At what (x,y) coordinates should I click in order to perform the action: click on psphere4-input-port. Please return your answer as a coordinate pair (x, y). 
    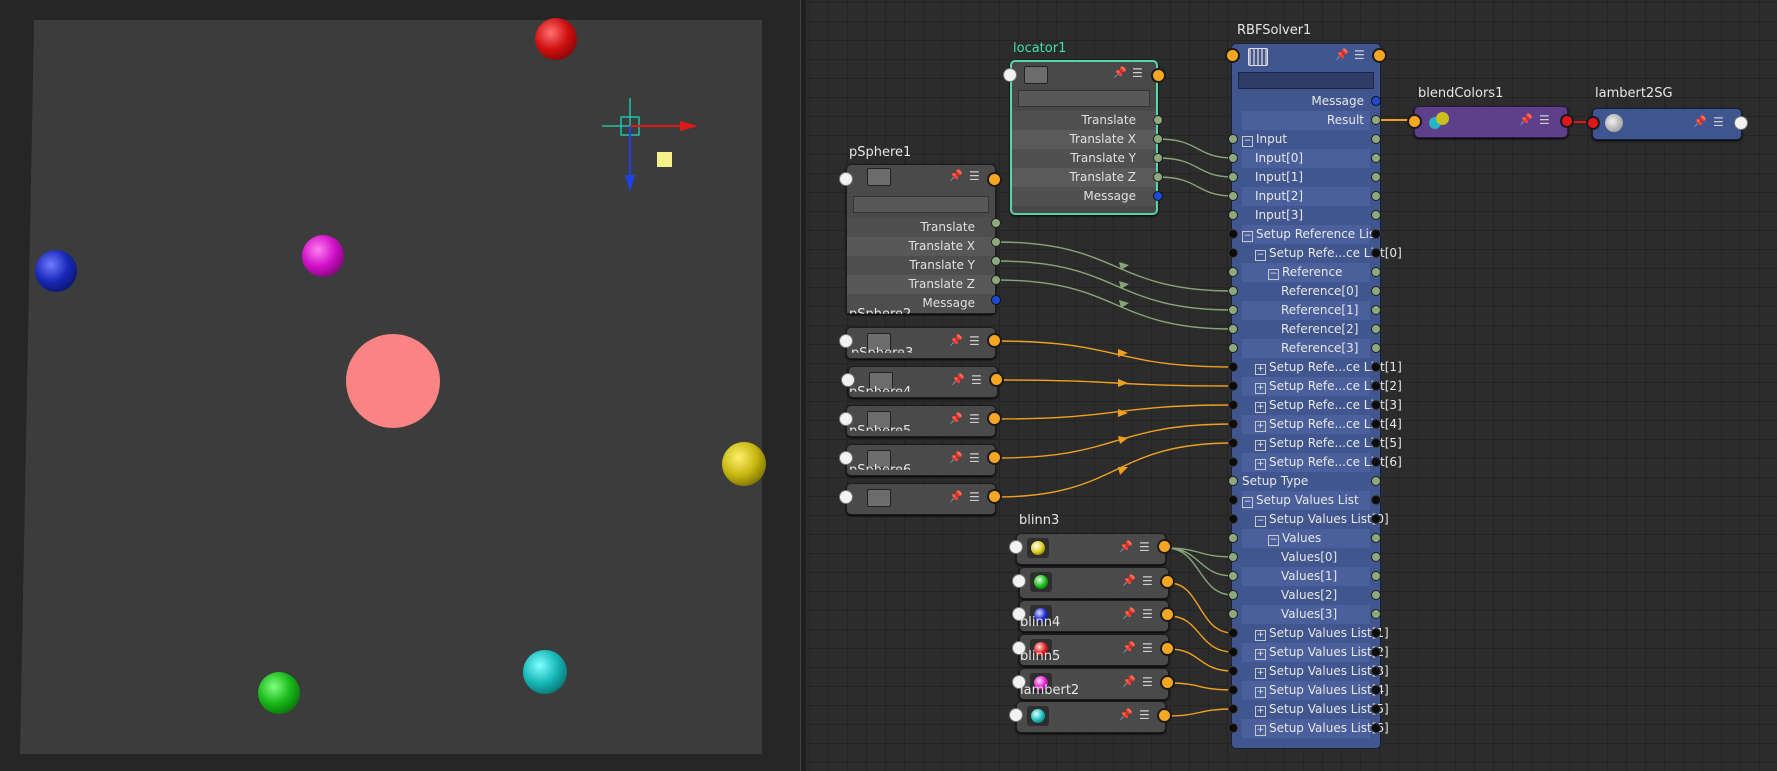
    Looking at the image, I should click on (846, 419).